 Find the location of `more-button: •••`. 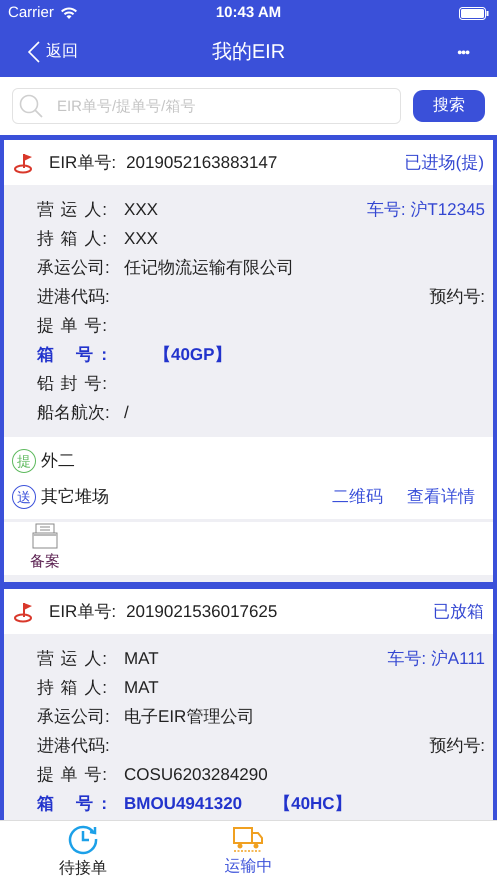

more-button: ••• is located at coordinates (463, 52).